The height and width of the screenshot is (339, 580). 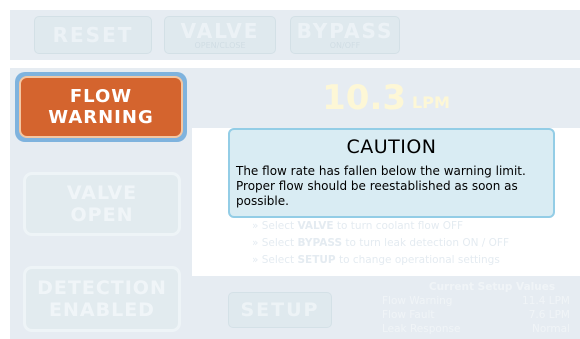 I want to click on top-toolbar: RESET VALVE OPEN/CLOSE BYPASS ON/OFF, so click(x=295, y=35).